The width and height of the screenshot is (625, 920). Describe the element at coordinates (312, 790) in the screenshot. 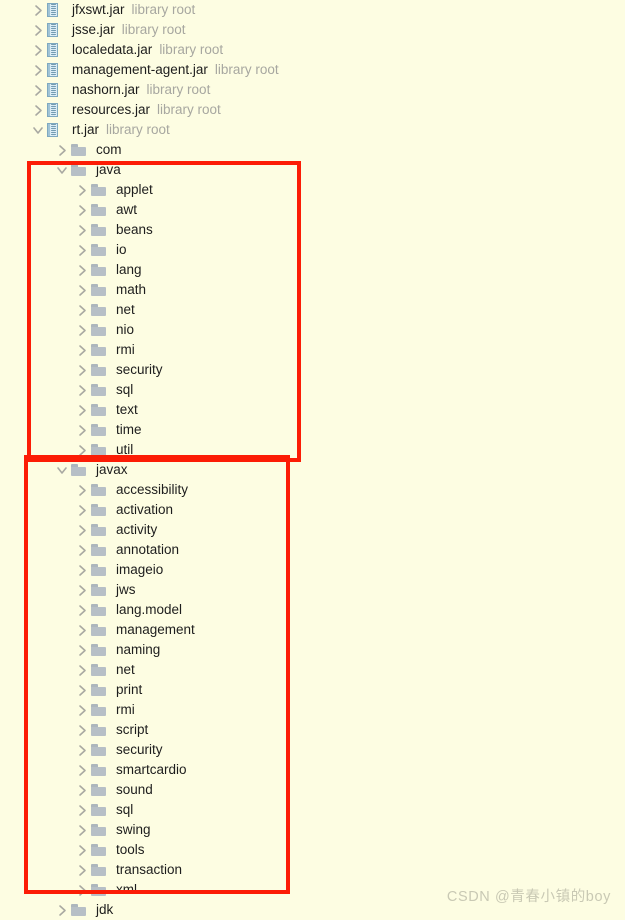

I see `tree-row-package: sound` at that location.